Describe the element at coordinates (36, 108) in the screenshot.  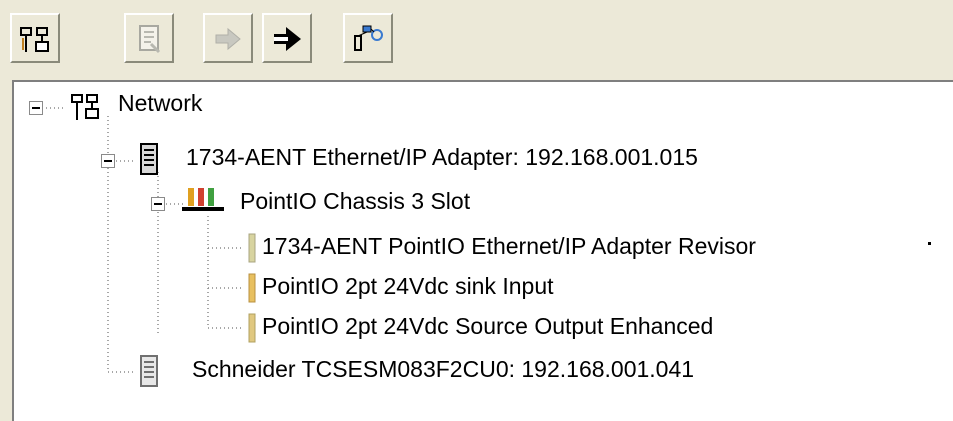
I see `expander-network` at that location.